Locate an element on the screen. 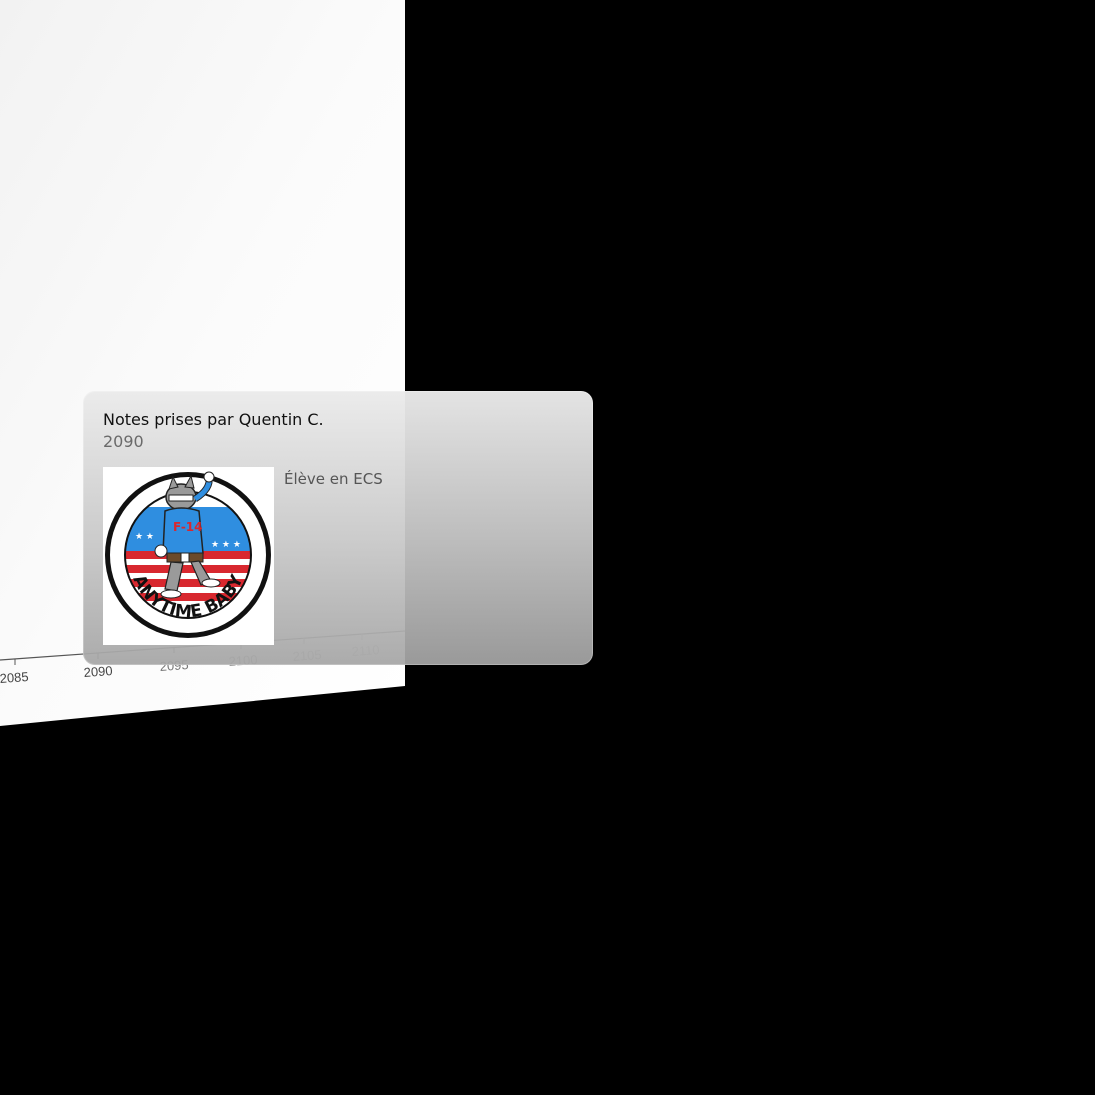  card-title: Notes prises par Quentin C. is located at coordinates (213, 419).